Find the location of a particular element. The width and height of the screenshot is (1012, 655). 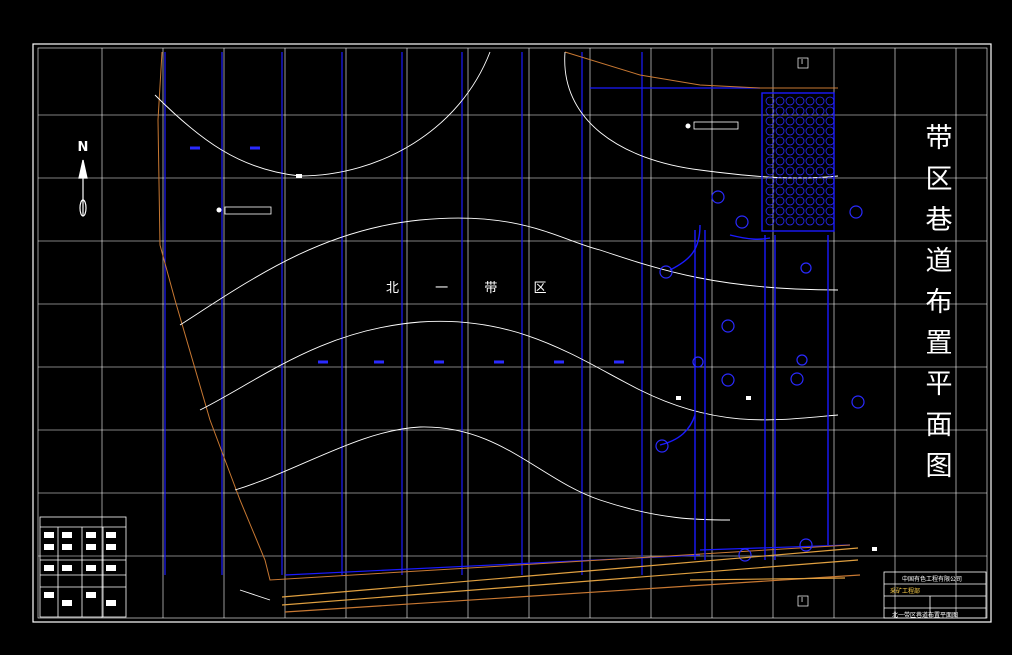

title-char: 布 is located at coordinates (939, 302).